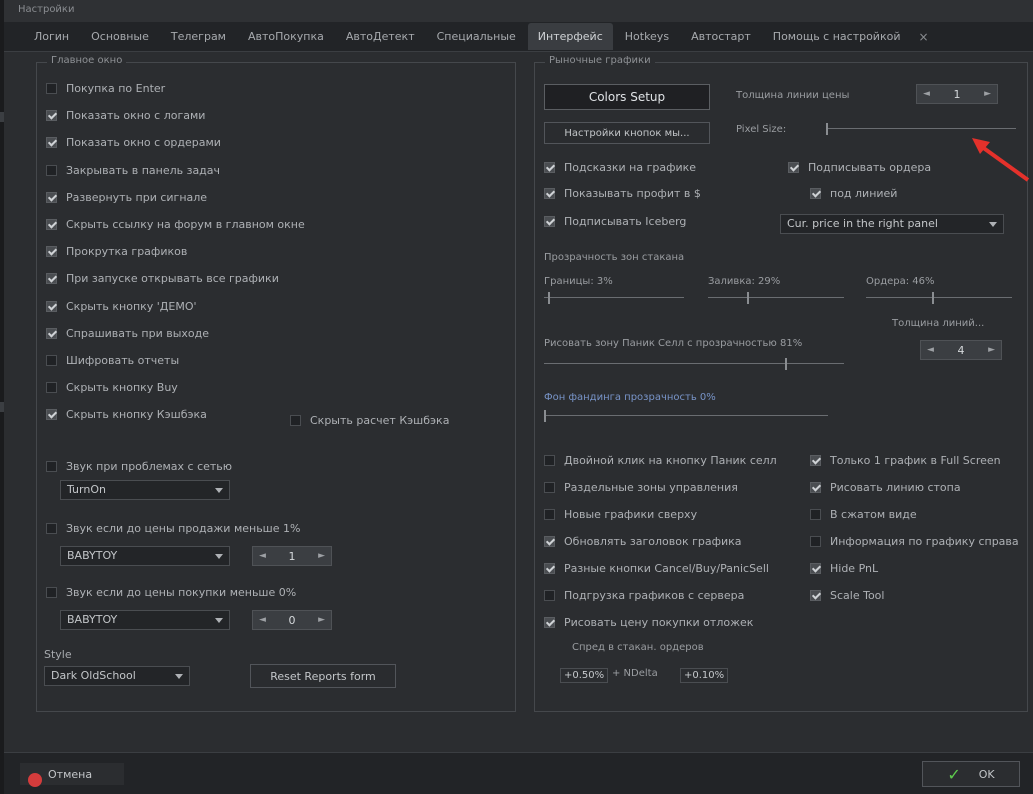 This screenshot has width=1033, height=794. What do you see at coordinates (863, 514) in the screenshot?
I see `checkbox-item: В сжатом виде` at bounding box center [863, 514].